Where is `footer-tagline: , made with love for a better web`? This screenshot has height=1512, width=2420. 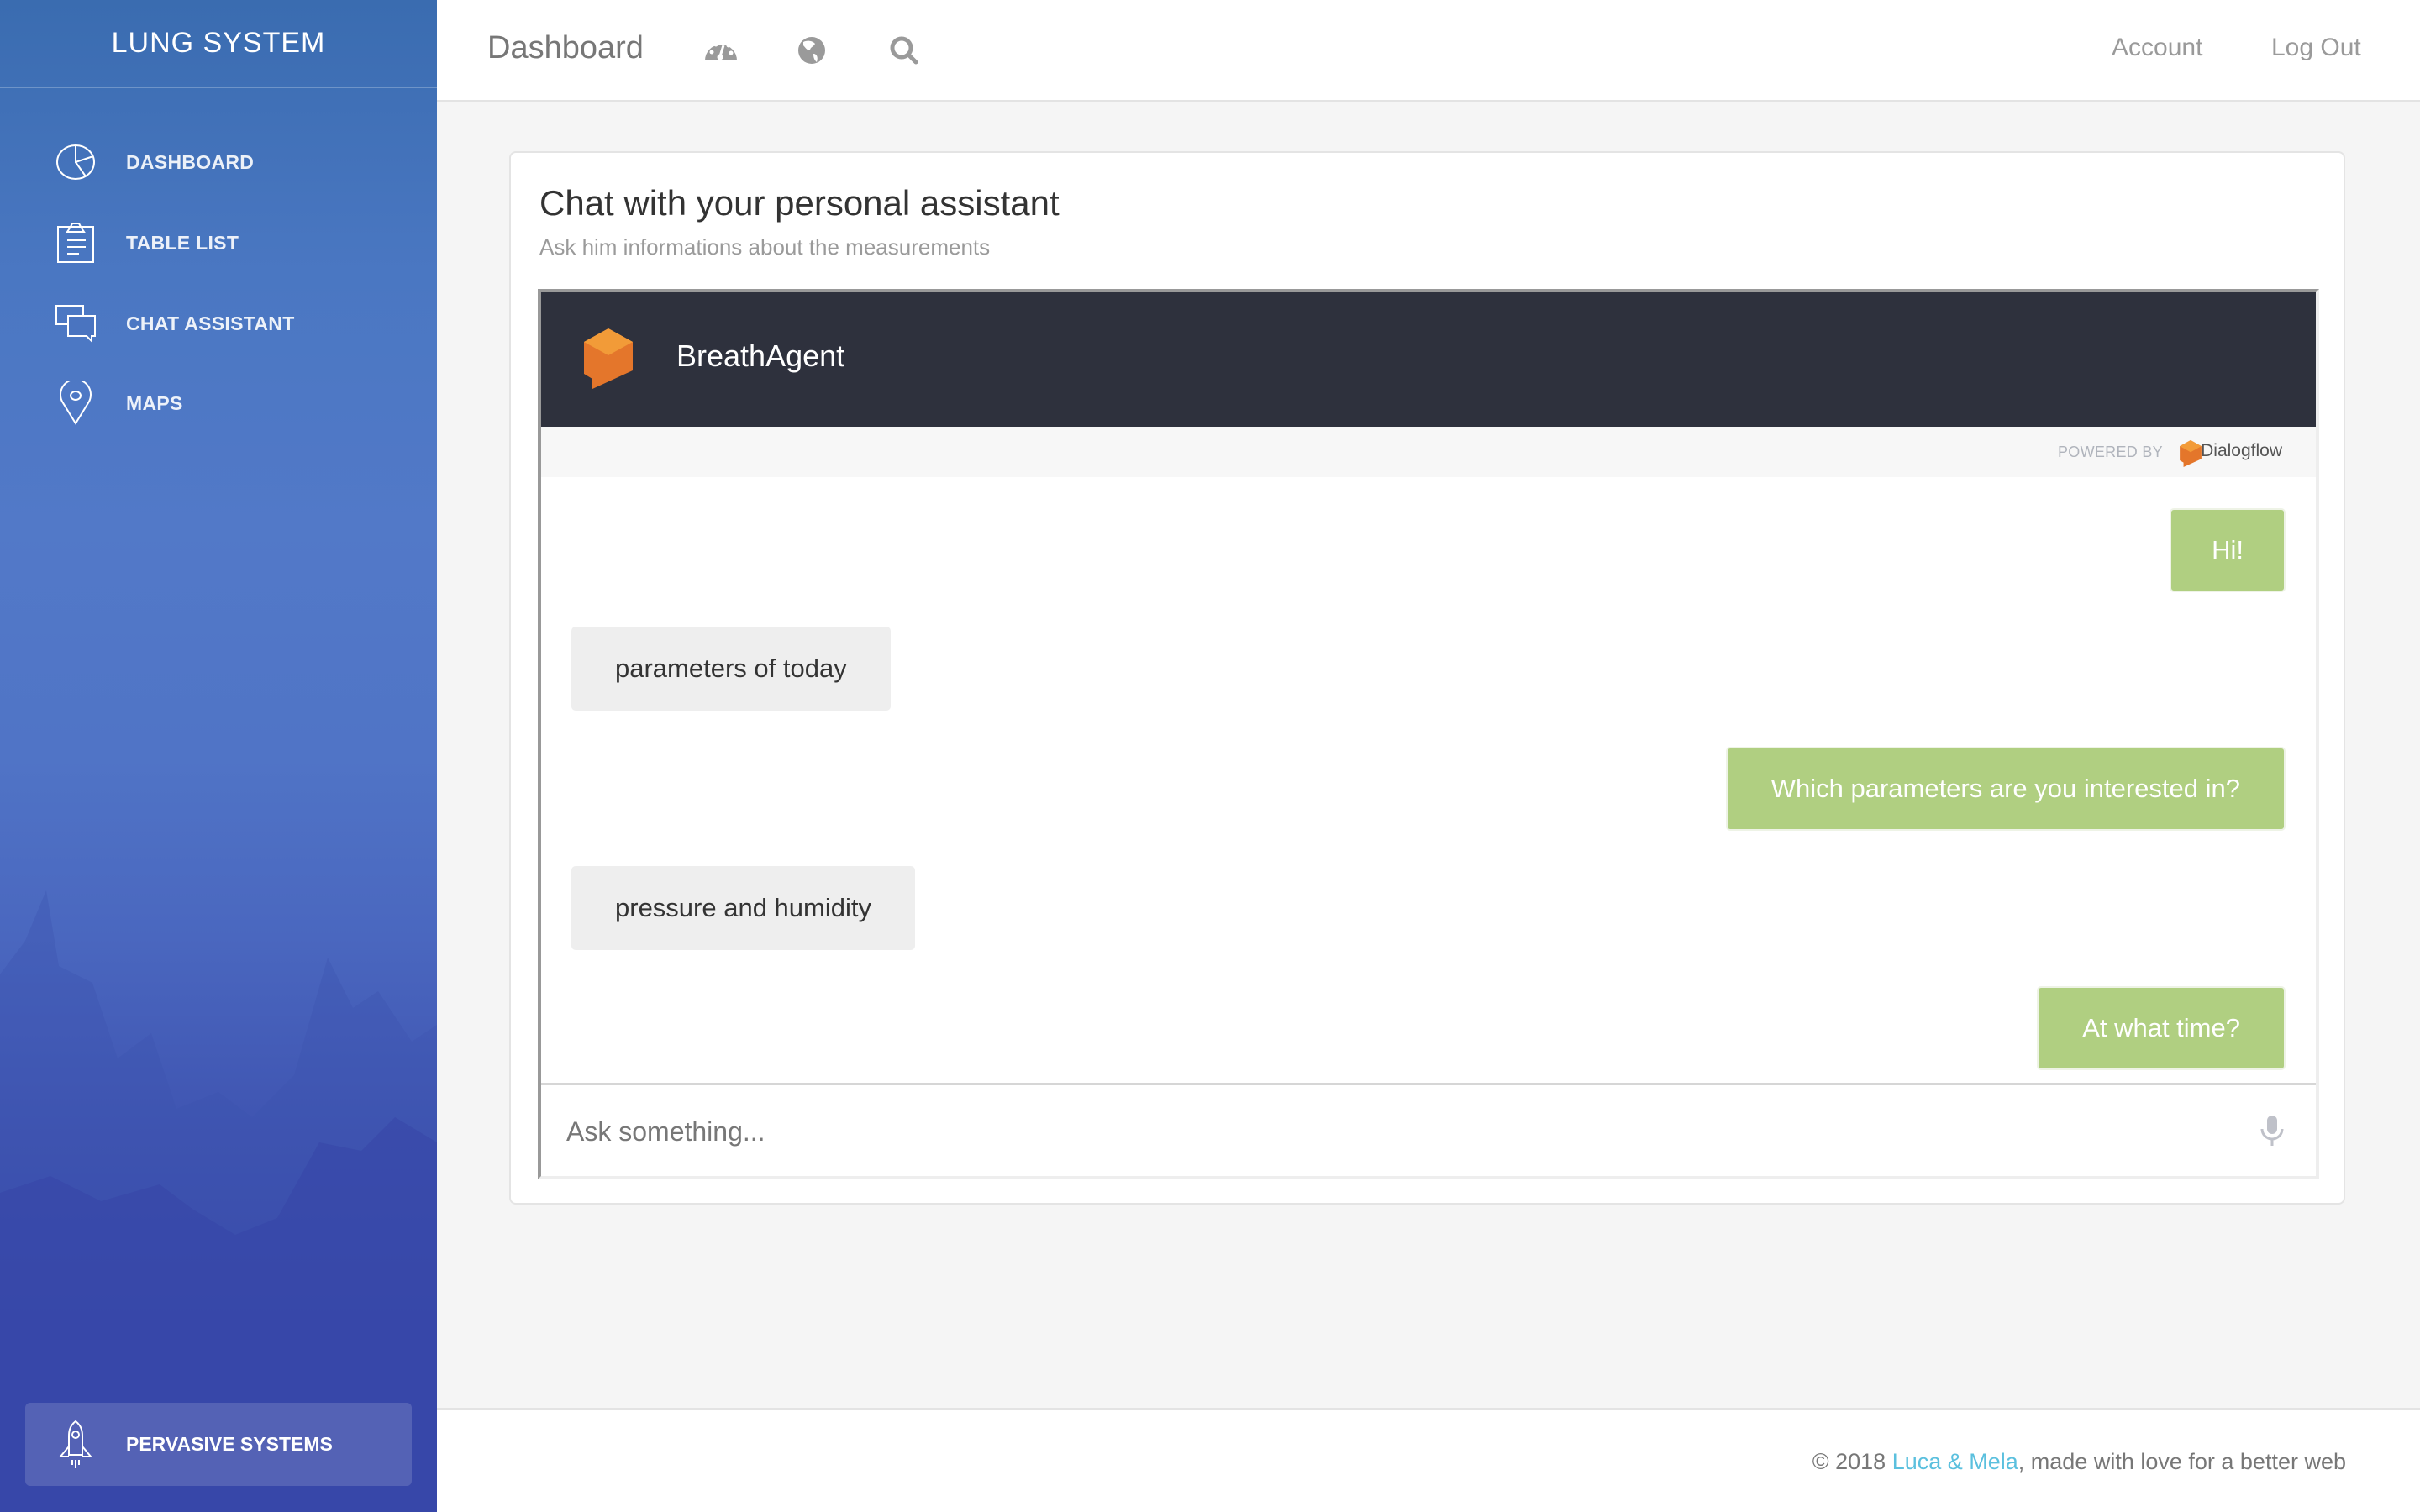 footer-tagline: , made with love for a better web is located at coordinates (2182, 1461).